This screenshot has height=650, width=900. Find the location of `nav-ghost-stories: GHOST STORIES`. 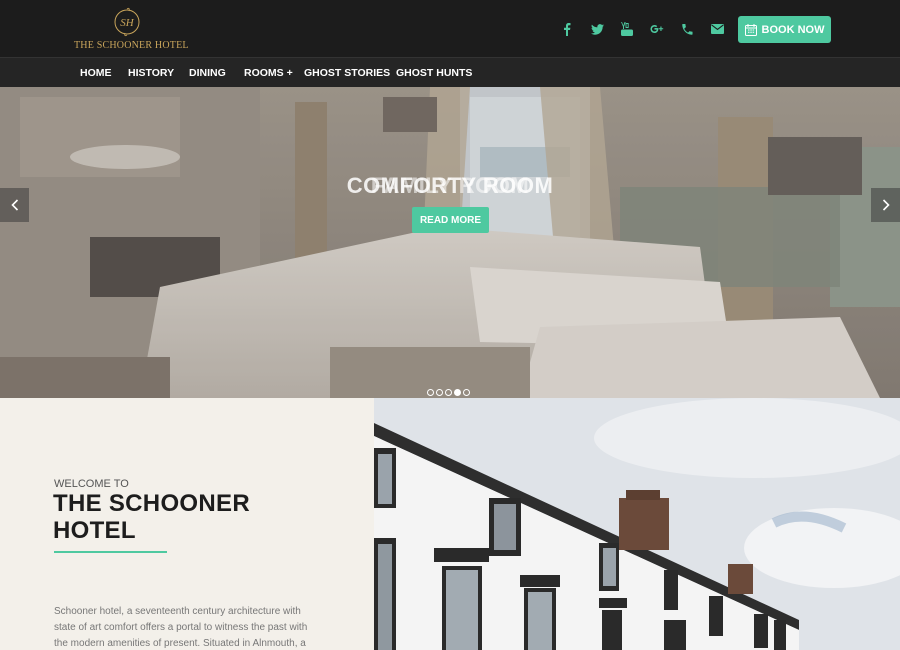

nav-ghost-stories: GHOST STORIES is located at coordinates (347, 73).